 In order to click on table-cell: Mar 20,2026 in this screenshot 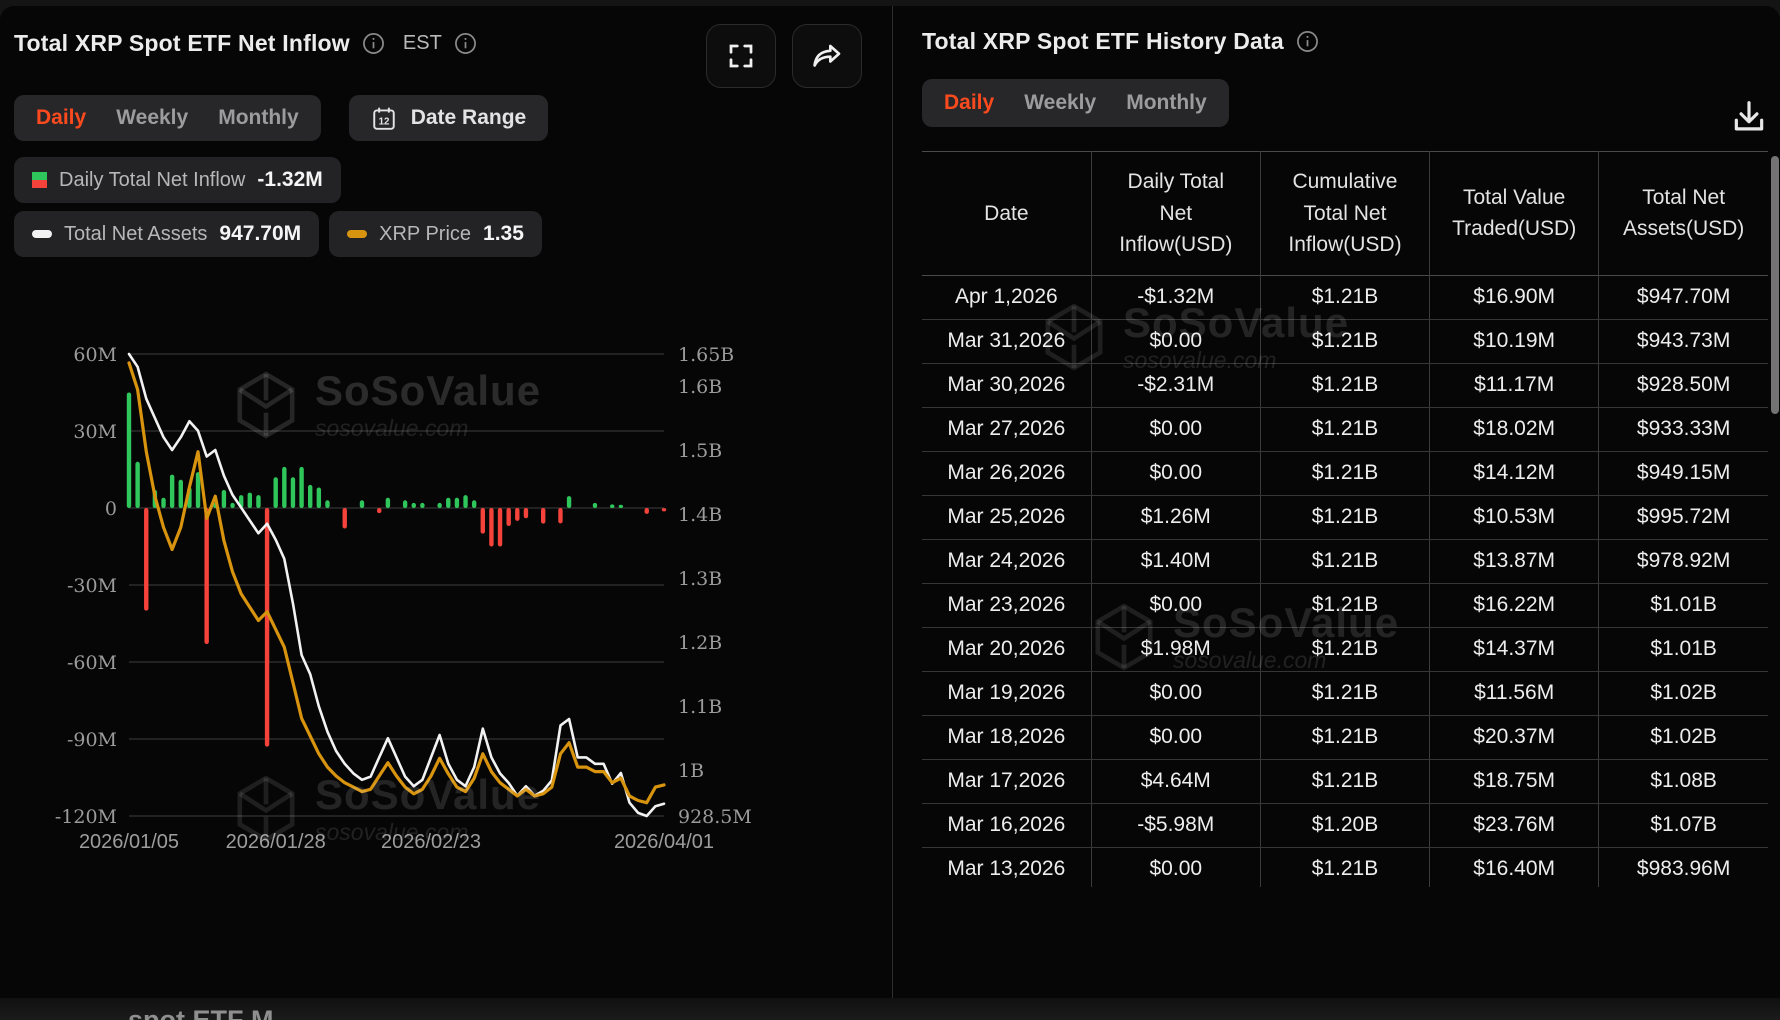, I will do `click(1007, 649)`.